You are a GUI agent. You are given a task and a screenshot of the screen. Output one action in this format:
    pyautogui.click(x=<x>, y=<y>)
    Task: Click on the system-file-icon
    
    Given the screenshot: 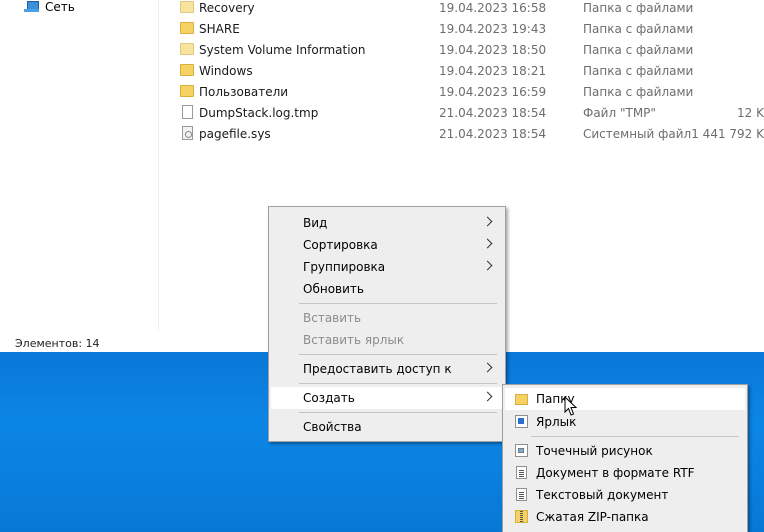 What is the action you would take?
    pyautogui.click(x=187, y=133)
    